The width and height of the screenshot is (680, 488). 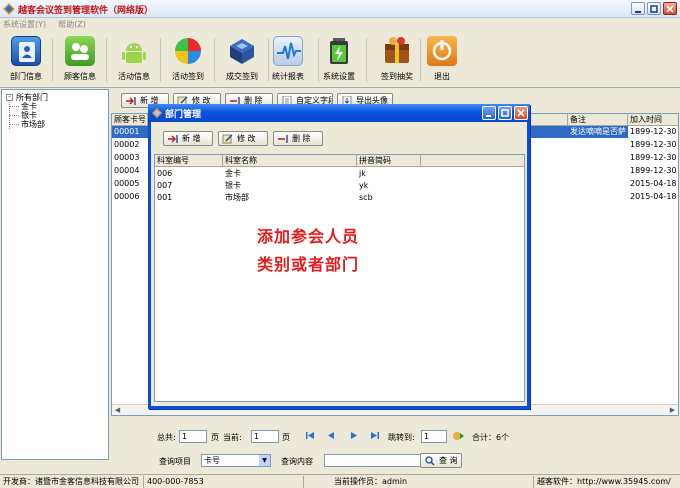 I want to click on dialog-add-button: 新 增, so click(x=188, y=138).